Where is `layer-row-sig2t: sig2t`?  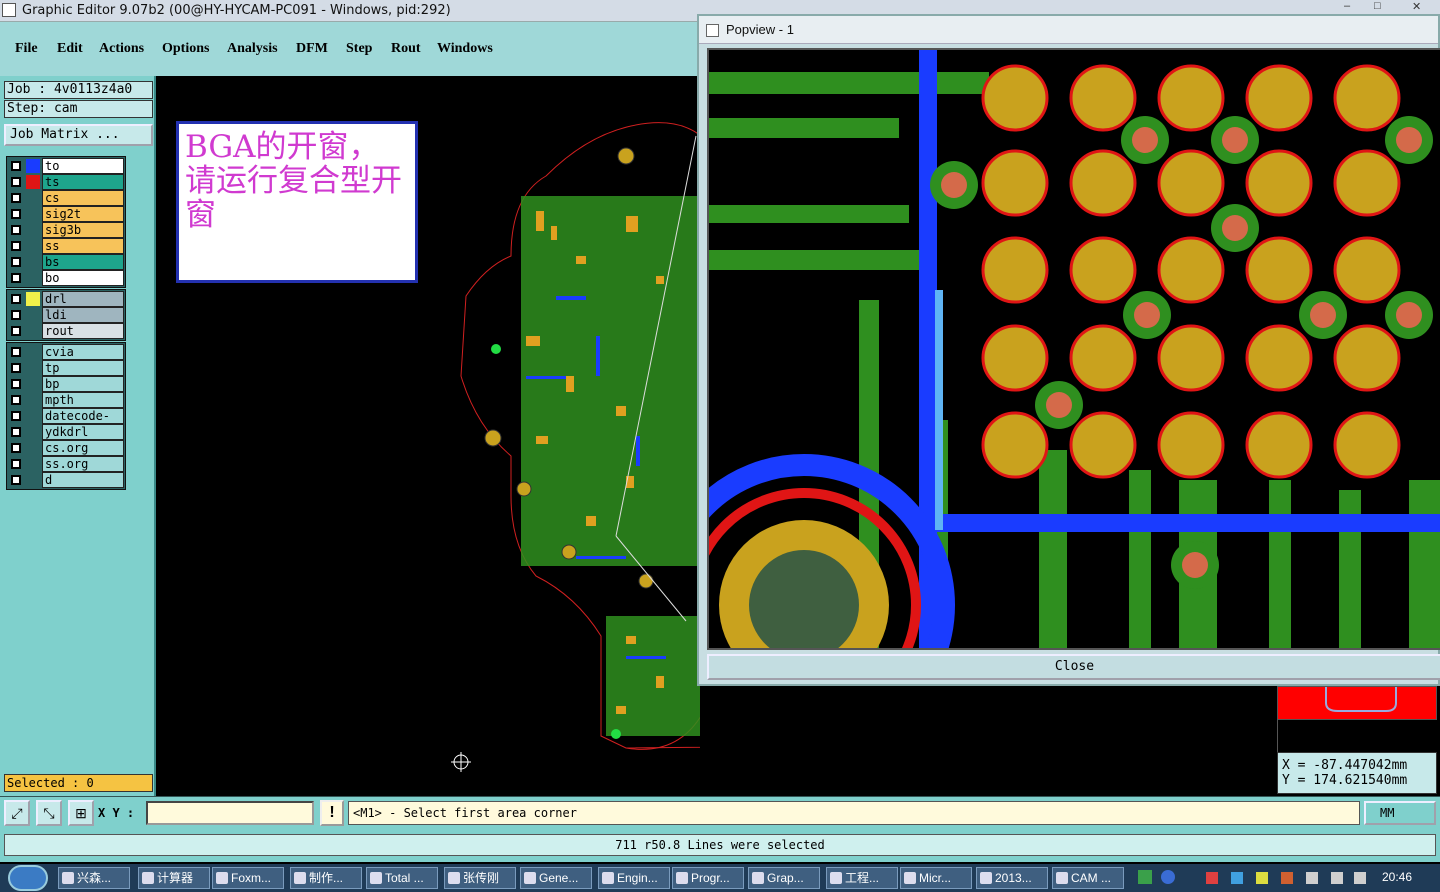 layer-row-sig2t: sig2t is located at coordinates (66, 214).